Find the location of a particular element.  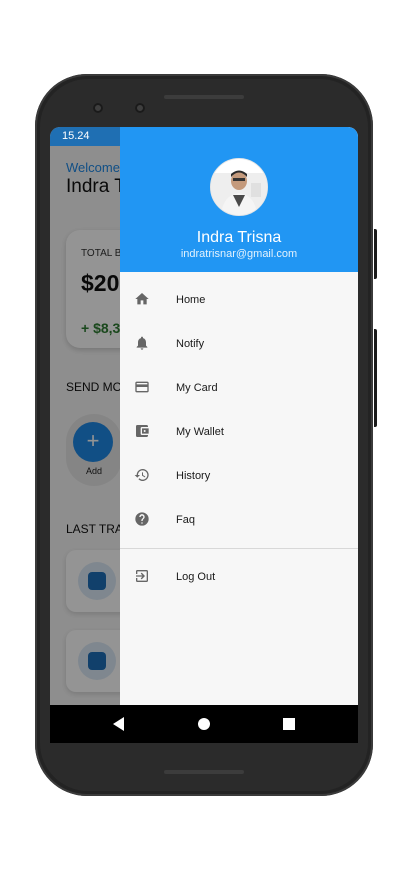

menu-label-home: Home is located at coordinates (191, 300).